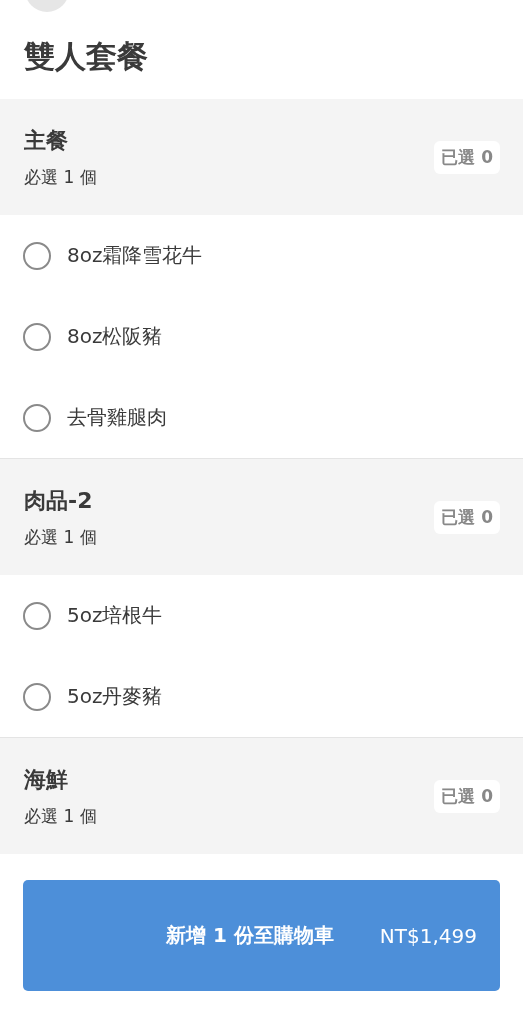  I want to click on section-title: 肉品-2, so click(59, 500).